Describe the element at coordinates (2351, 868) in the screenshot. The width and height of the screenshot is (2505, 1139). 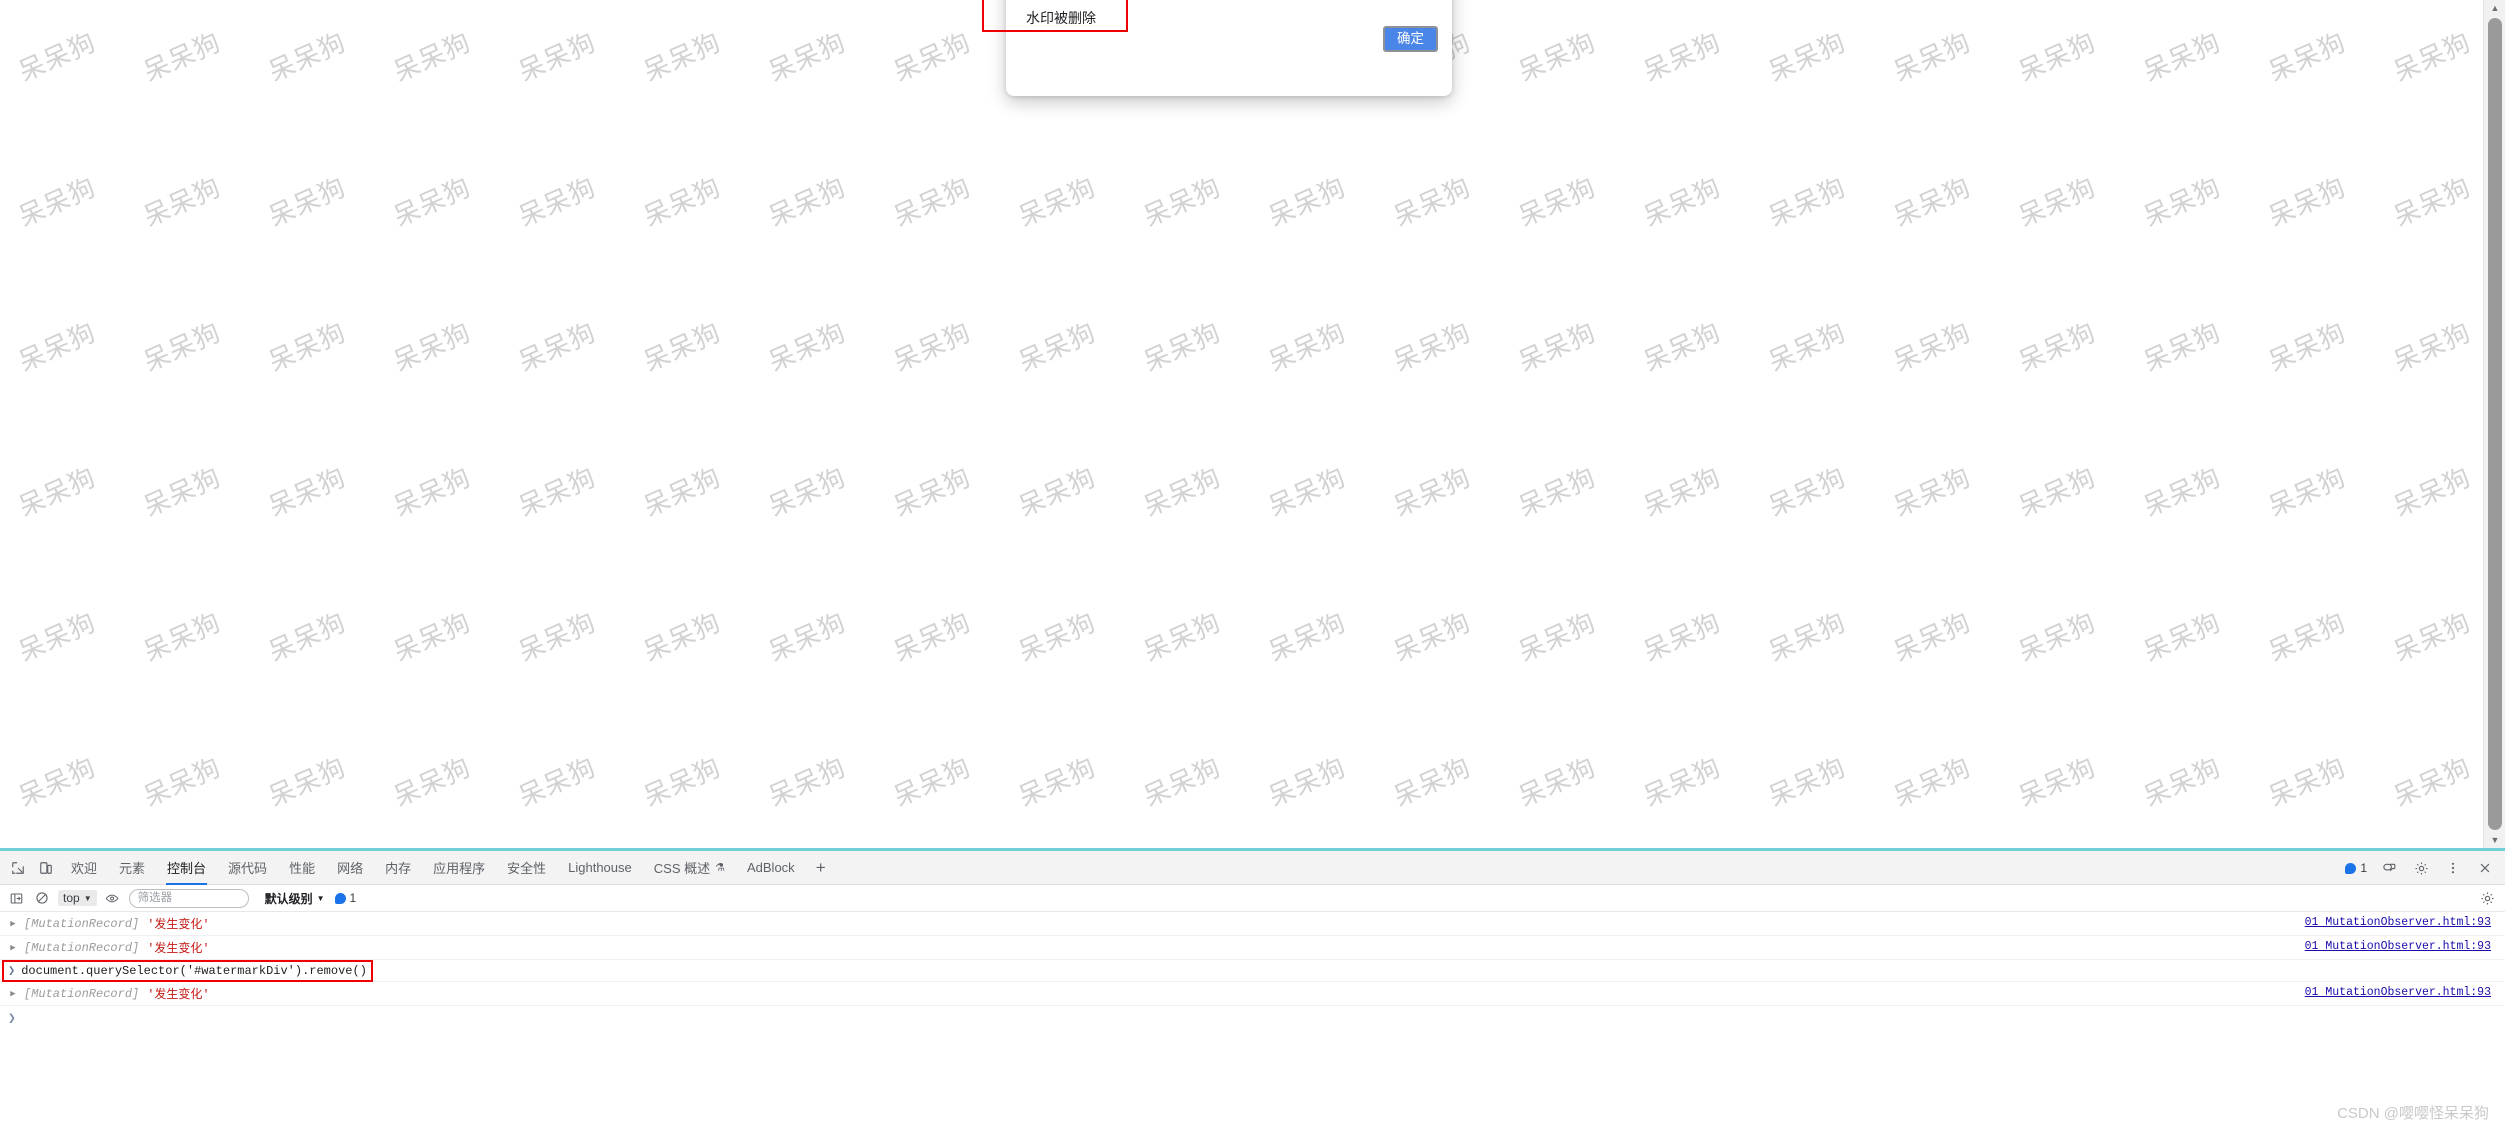
I see `message-badge-icon` at that location.